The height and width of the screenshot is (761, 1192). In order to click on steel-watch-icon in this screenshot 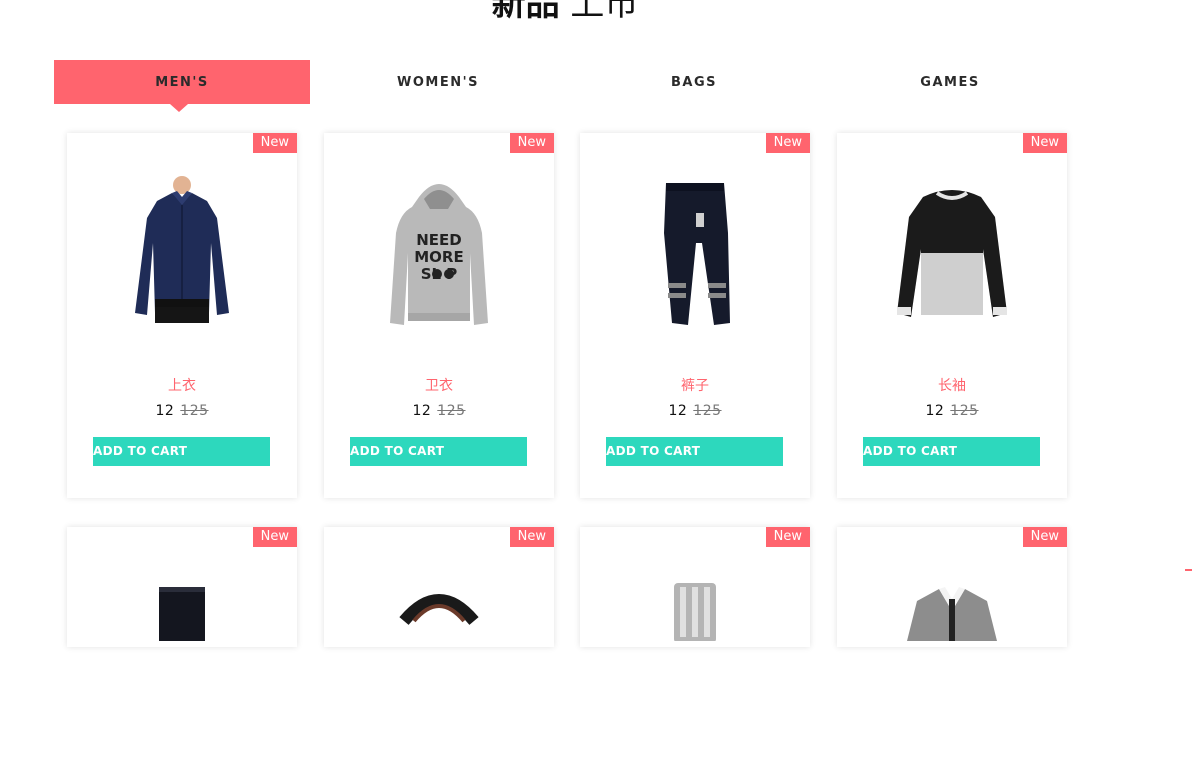, I will do `click(695, 612)`.